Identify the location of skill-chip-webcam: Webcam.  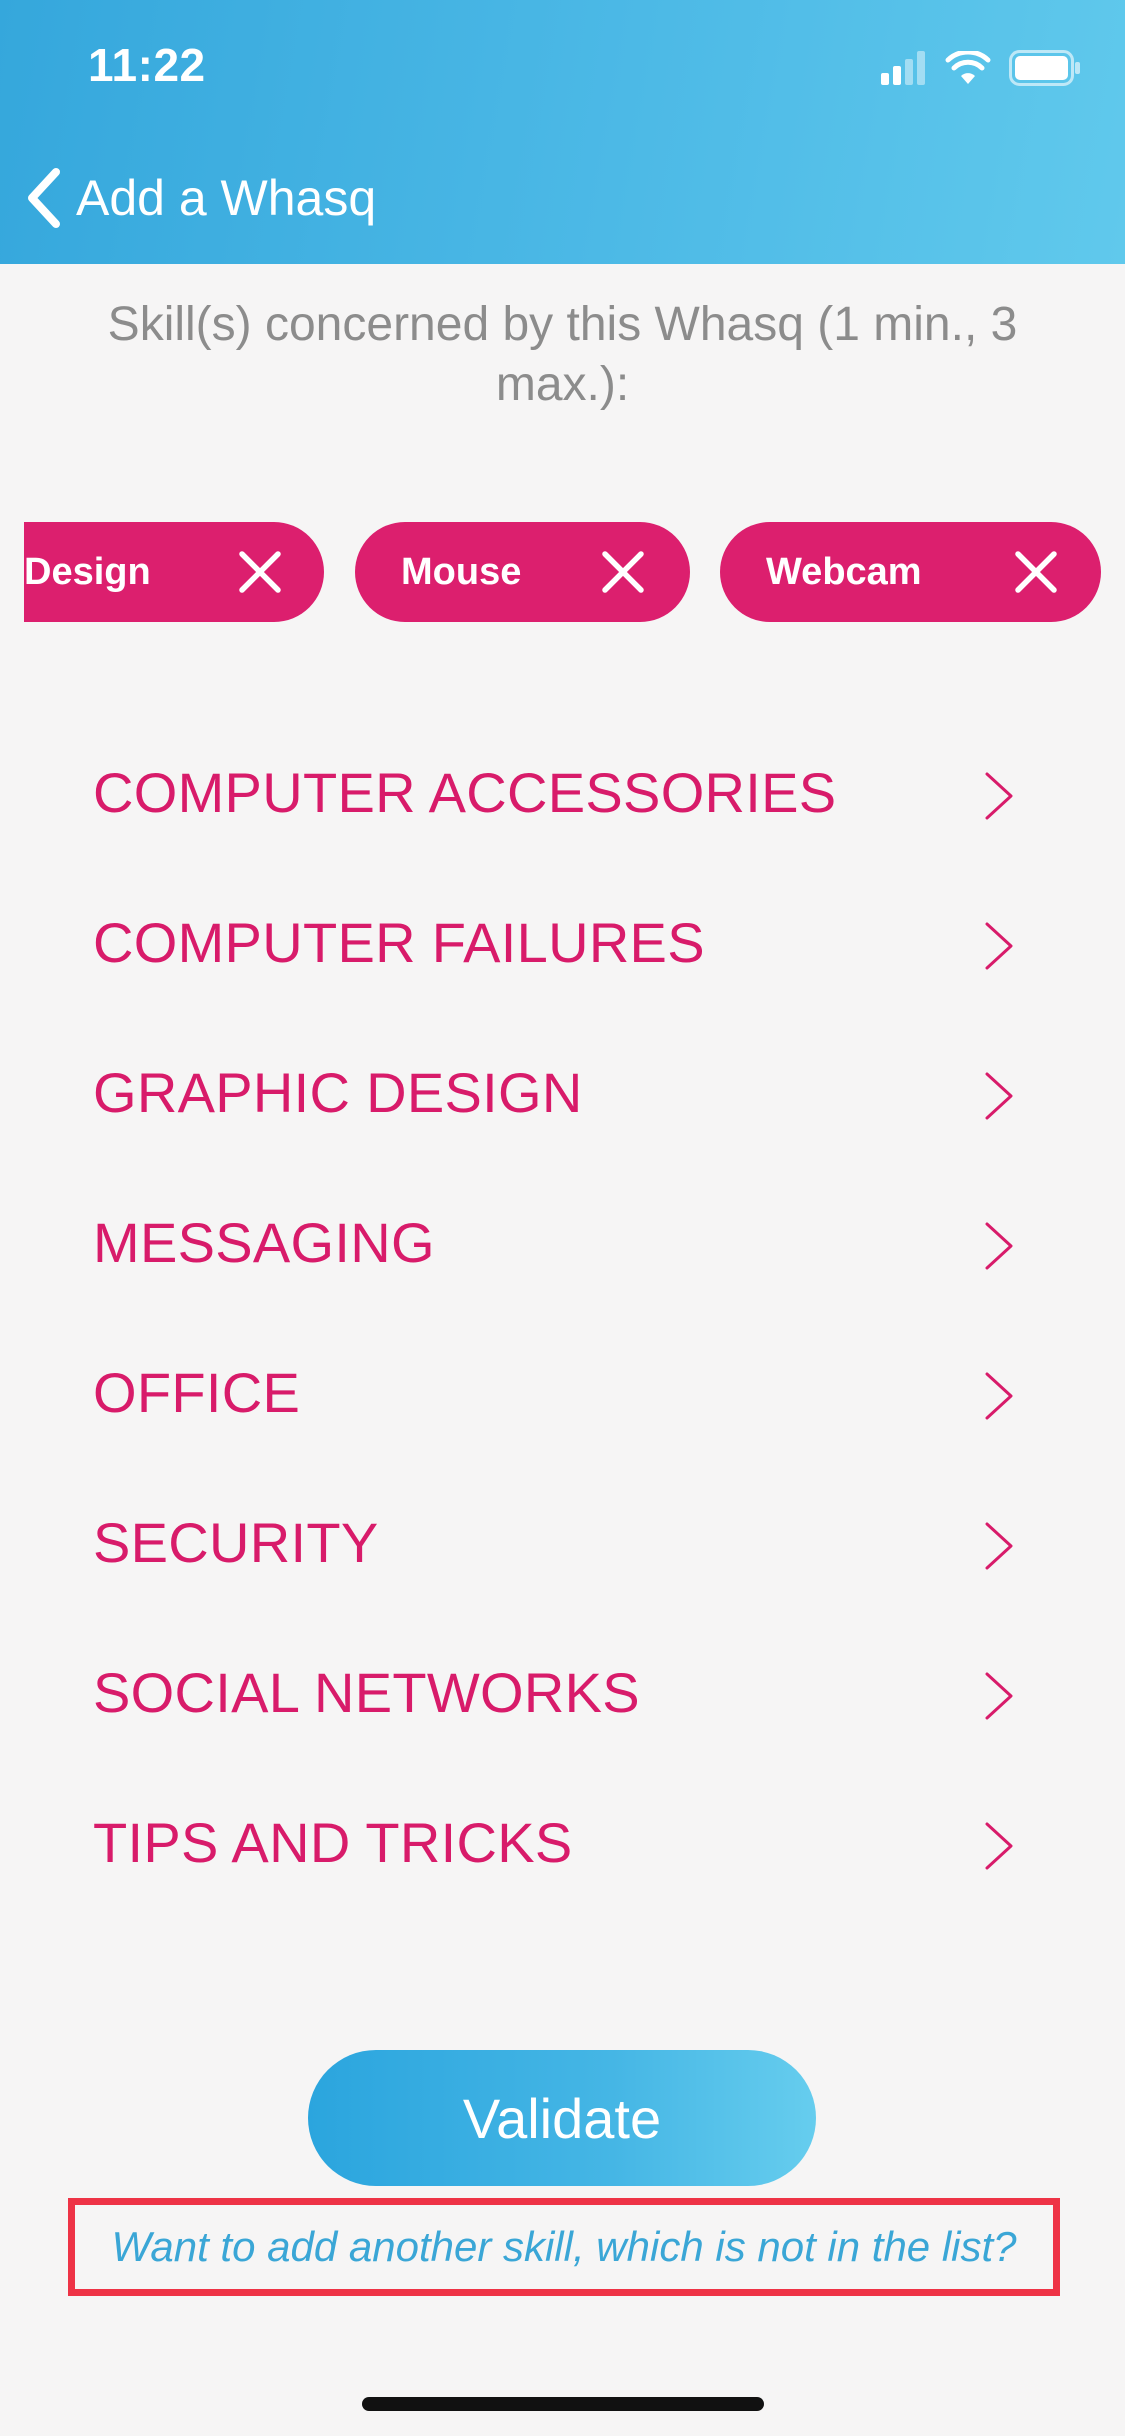
(910, 572).